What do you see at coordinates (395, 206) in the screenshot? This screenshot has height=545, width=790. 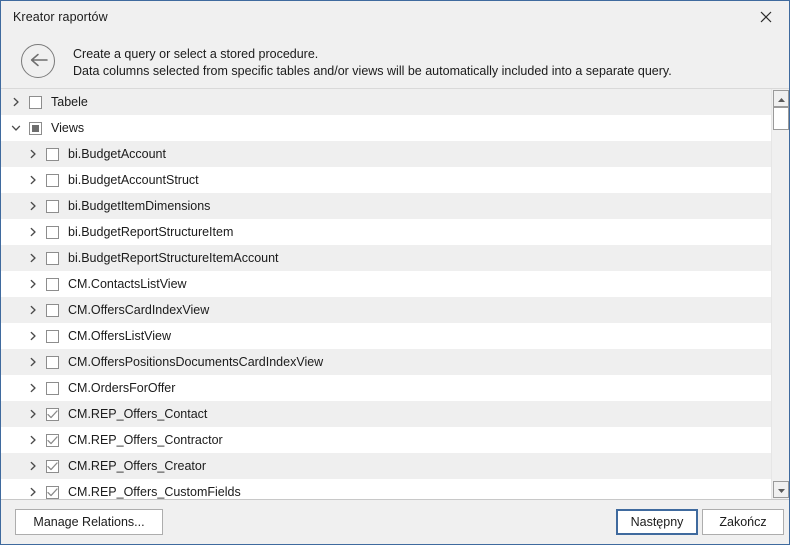 I see `tree-row: bi.BudgetItemDimensions` at bounding box center [395, 206].